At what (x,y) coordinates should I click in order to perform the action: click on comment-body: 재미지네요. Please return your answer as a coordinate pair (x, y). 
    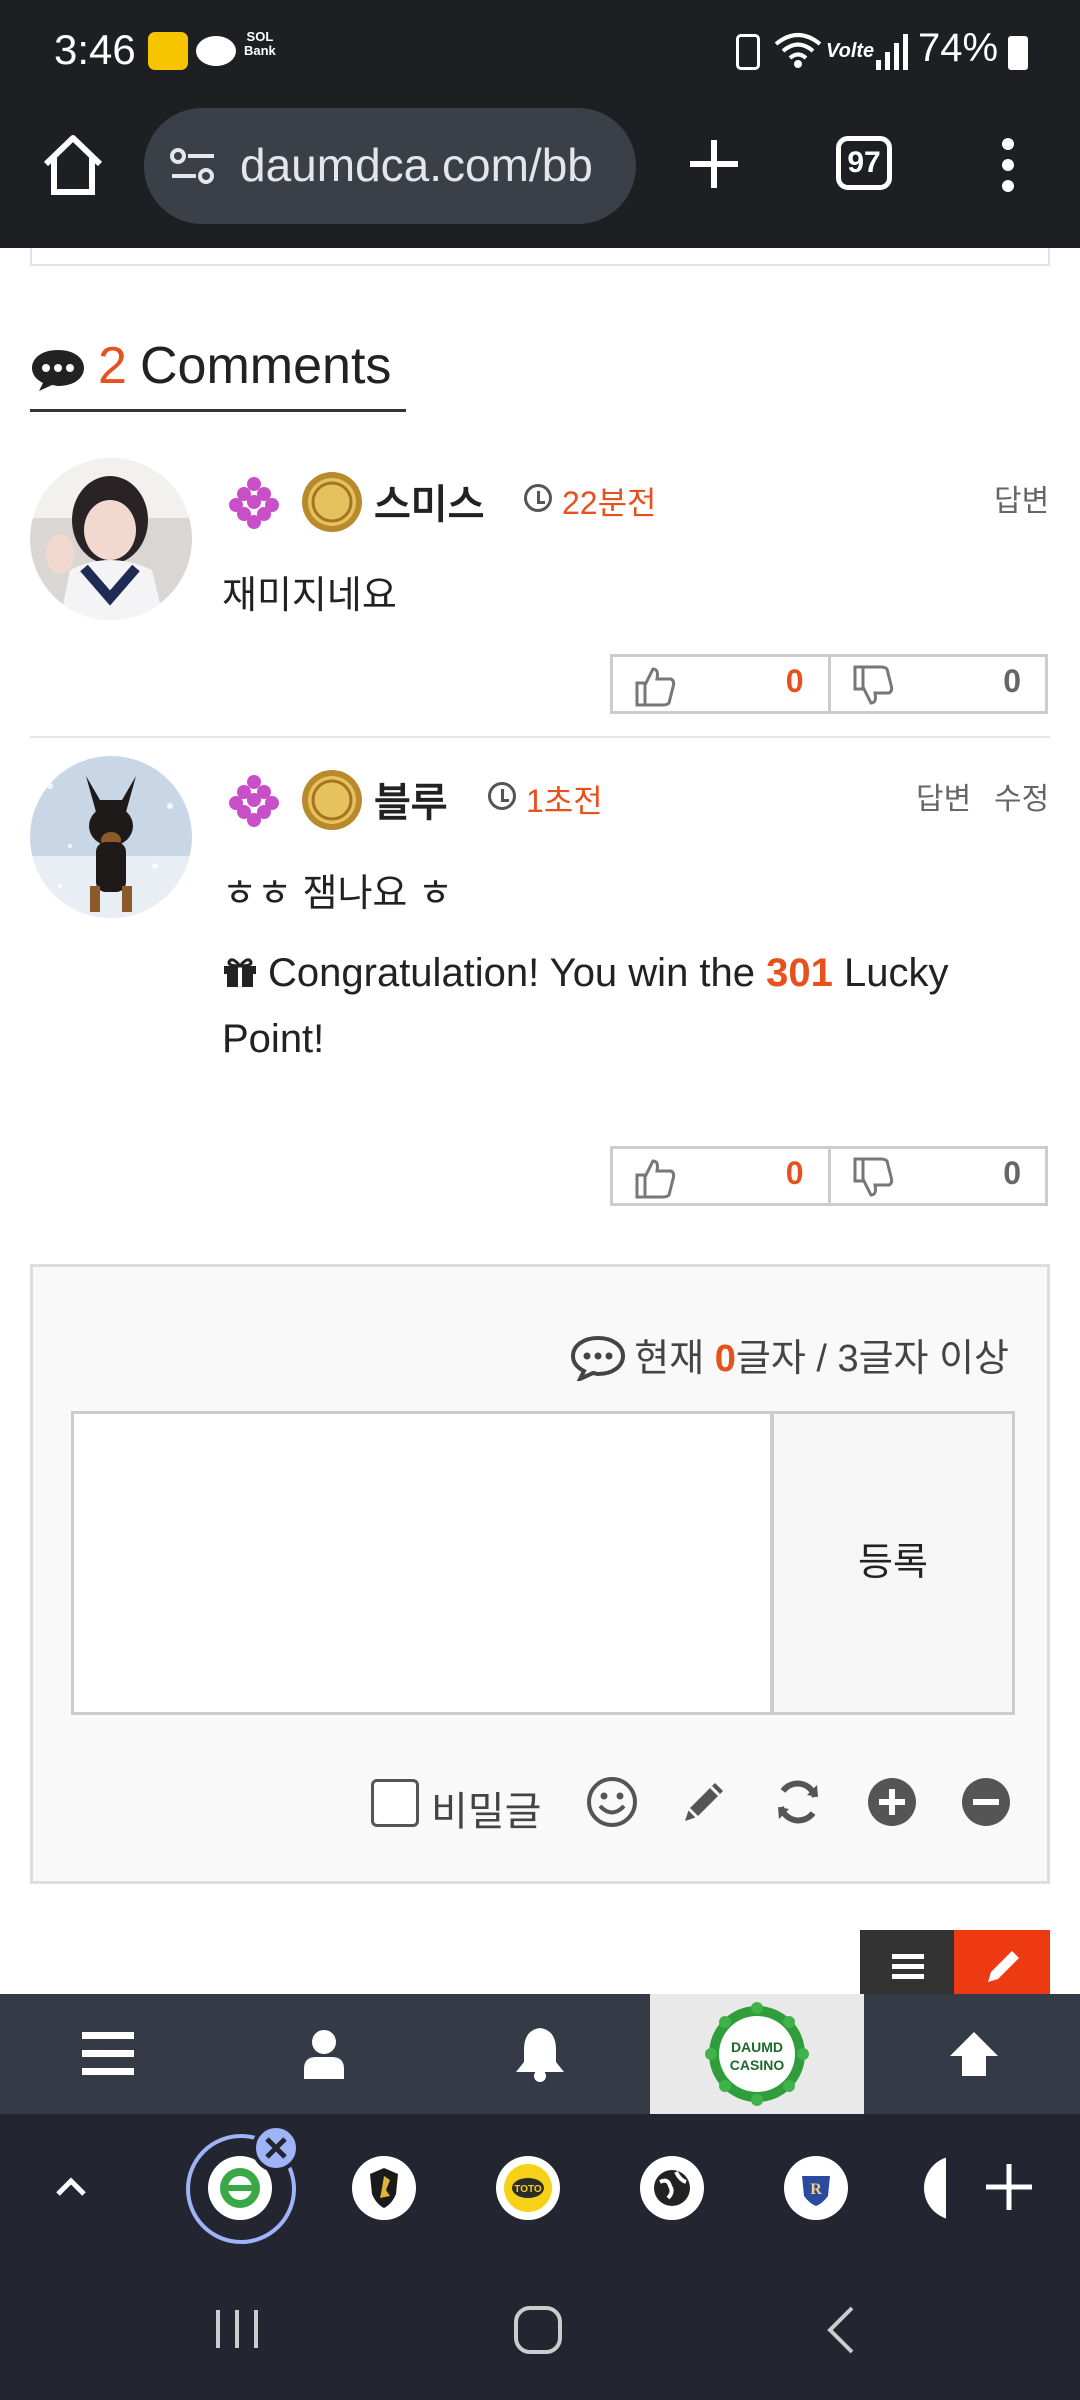
    Looking at the image, I should click on (309, 596).